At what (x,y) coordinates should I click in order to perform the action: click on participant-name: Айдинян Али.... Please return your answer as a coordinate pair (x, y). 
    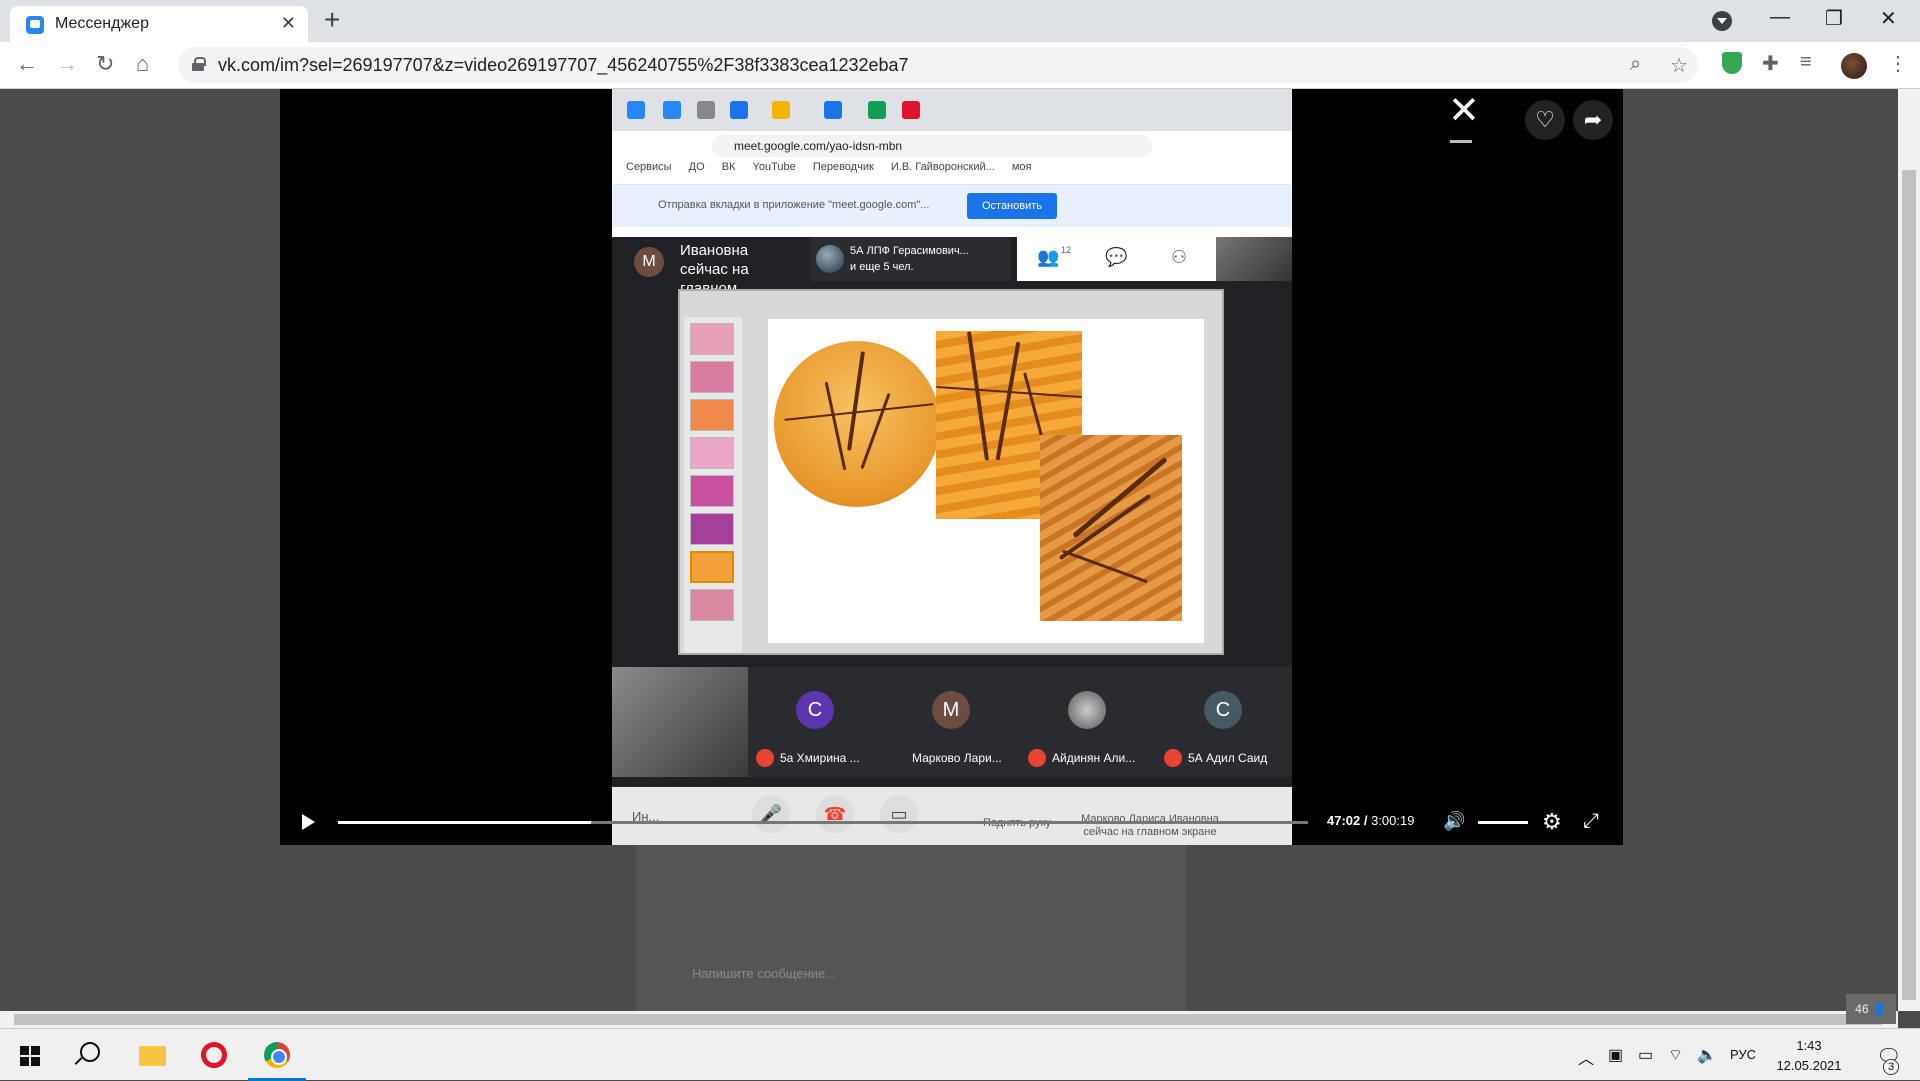
    Looking at the image, I should click on (1094, 758).